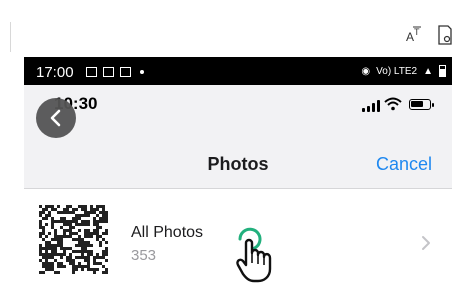 The height and width of the screenshot is (303, 452). I want to click on battery-icon, so click(442, 71).